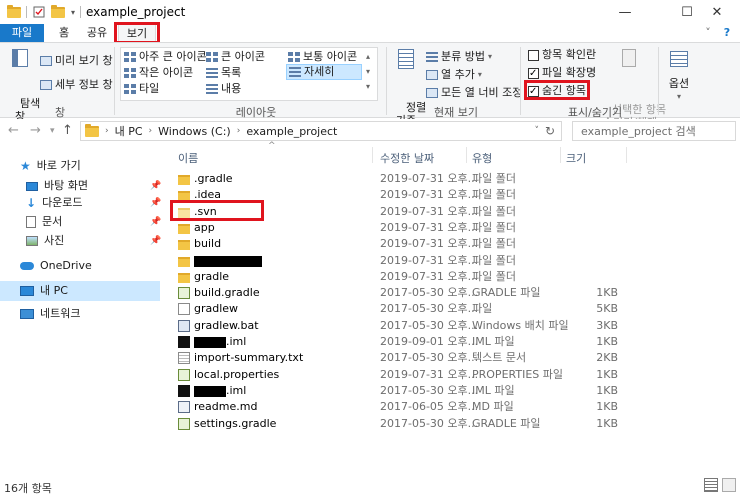 The image size is (740, 496). I want to click on nav-quick-access: ★ 바로 가기, so click(50, 166).